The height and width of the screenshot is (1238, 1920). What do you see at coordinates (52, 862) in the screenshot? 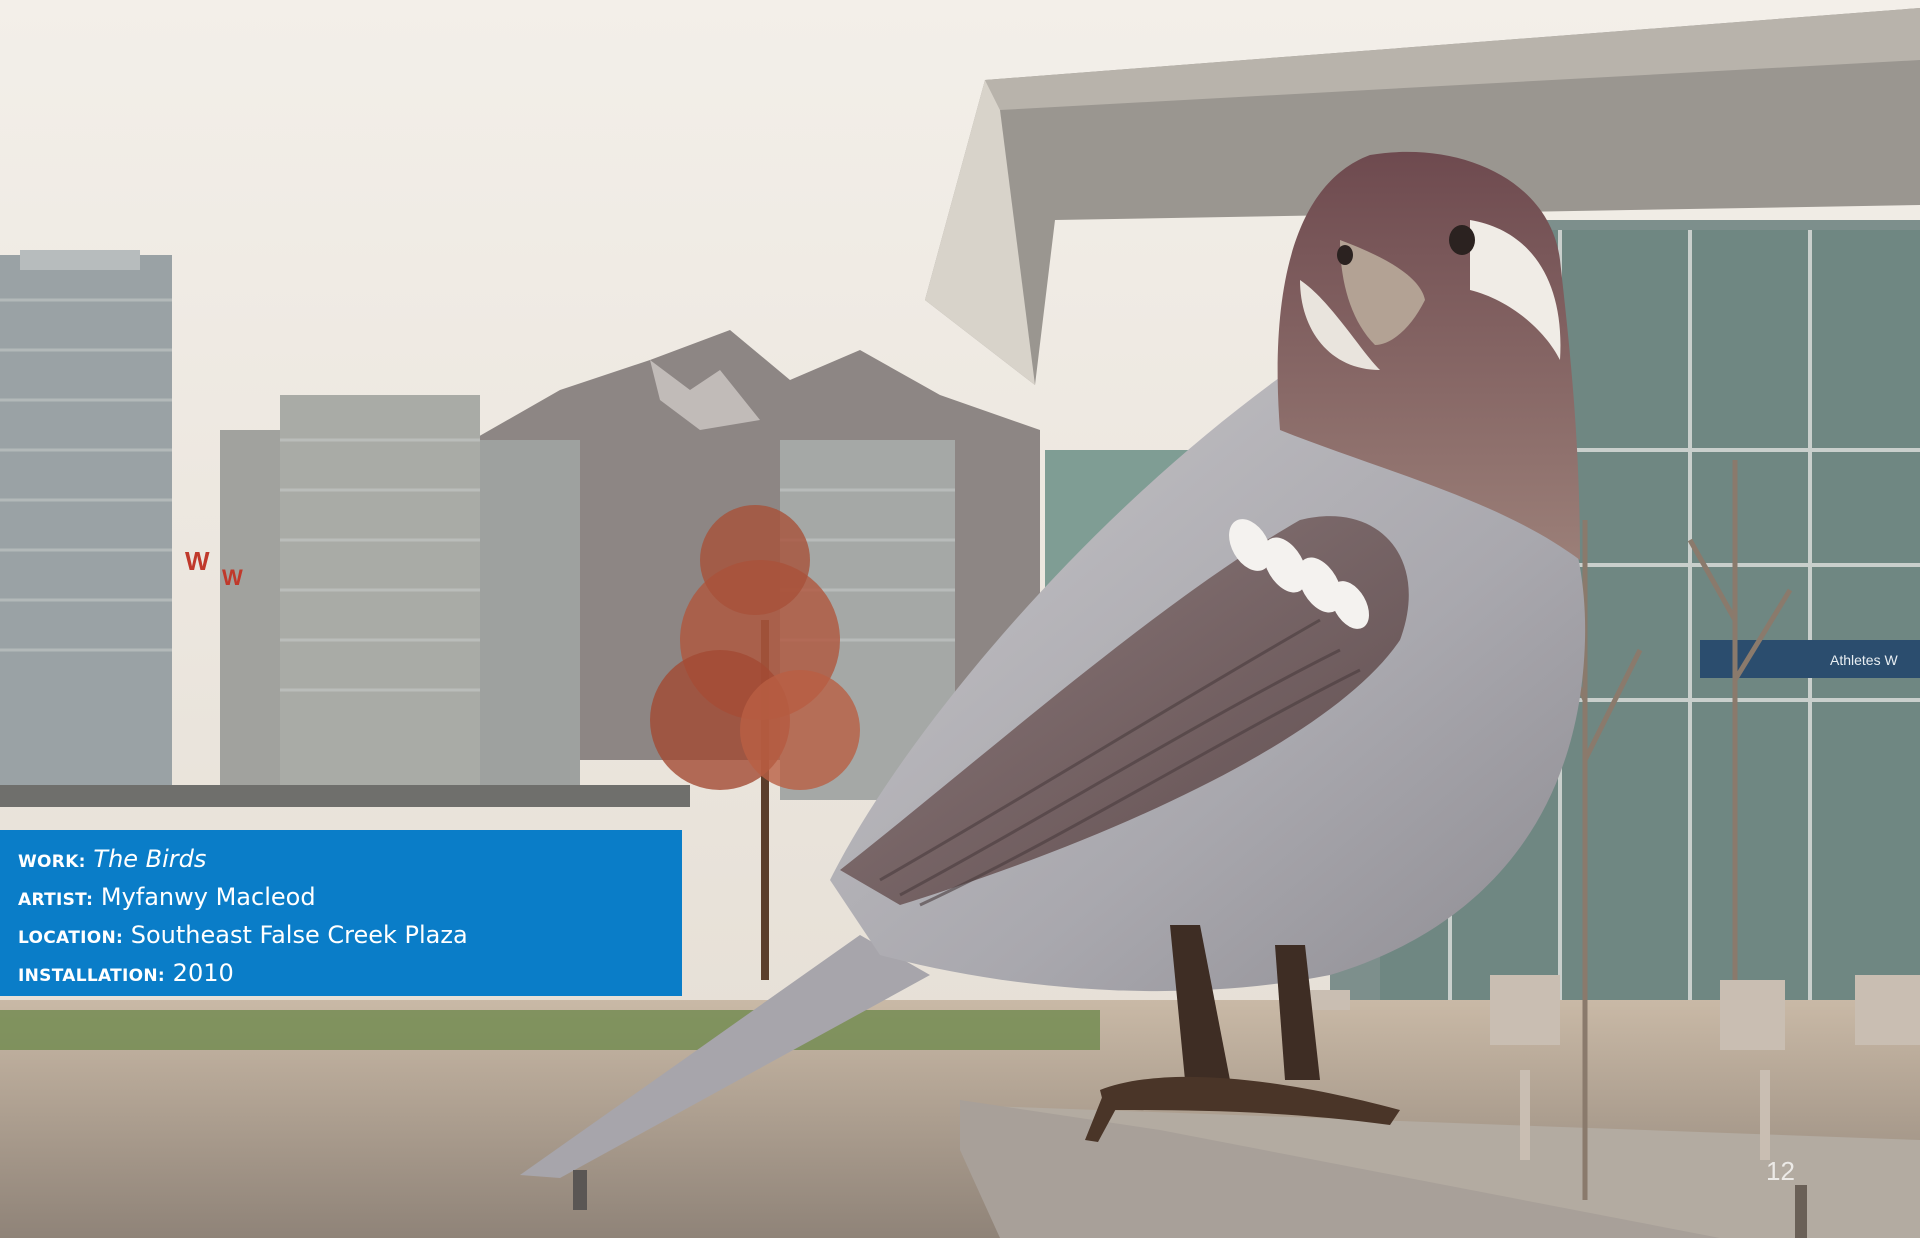
I see `work-label: WORK:` at bounding box center [52, 862].